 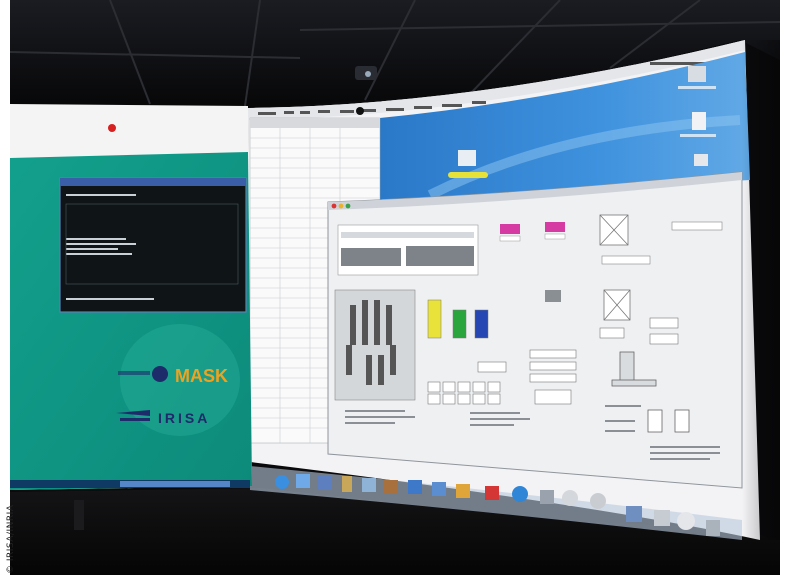 I want to click on photo-credit: © IRISA/INRIA, so click(x=11, y=539).